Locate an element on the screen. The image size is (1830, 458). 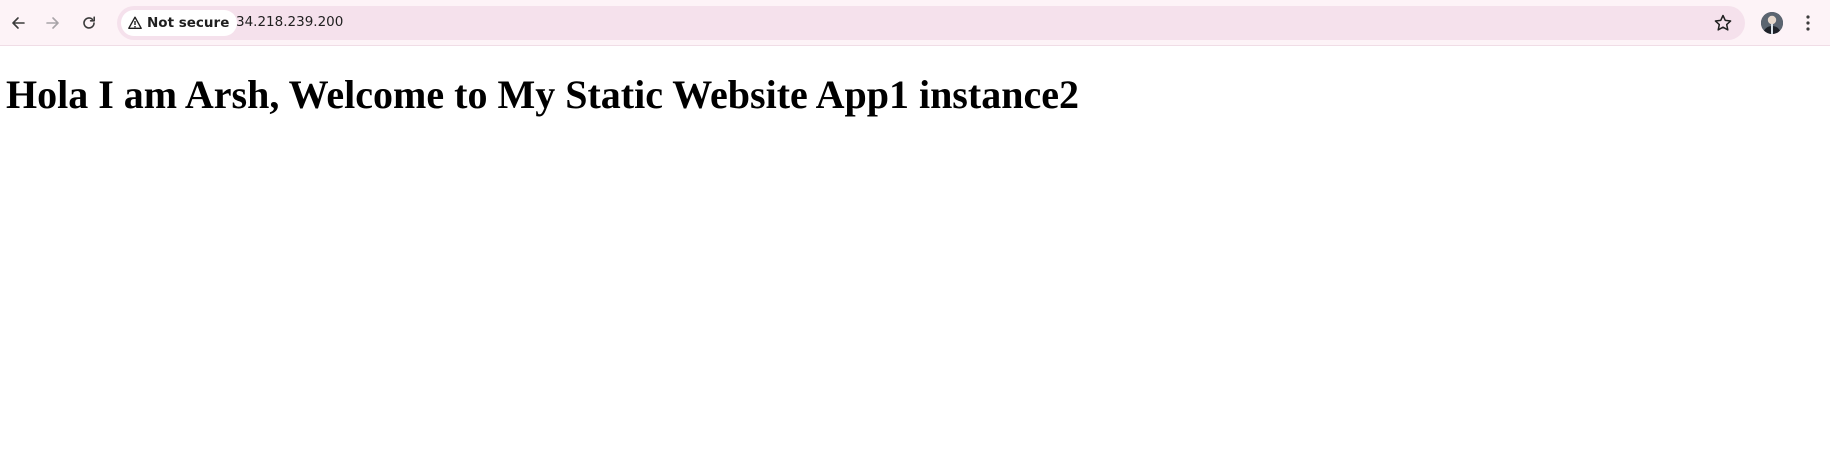
star-icon is located at coordinates (1723, 23).